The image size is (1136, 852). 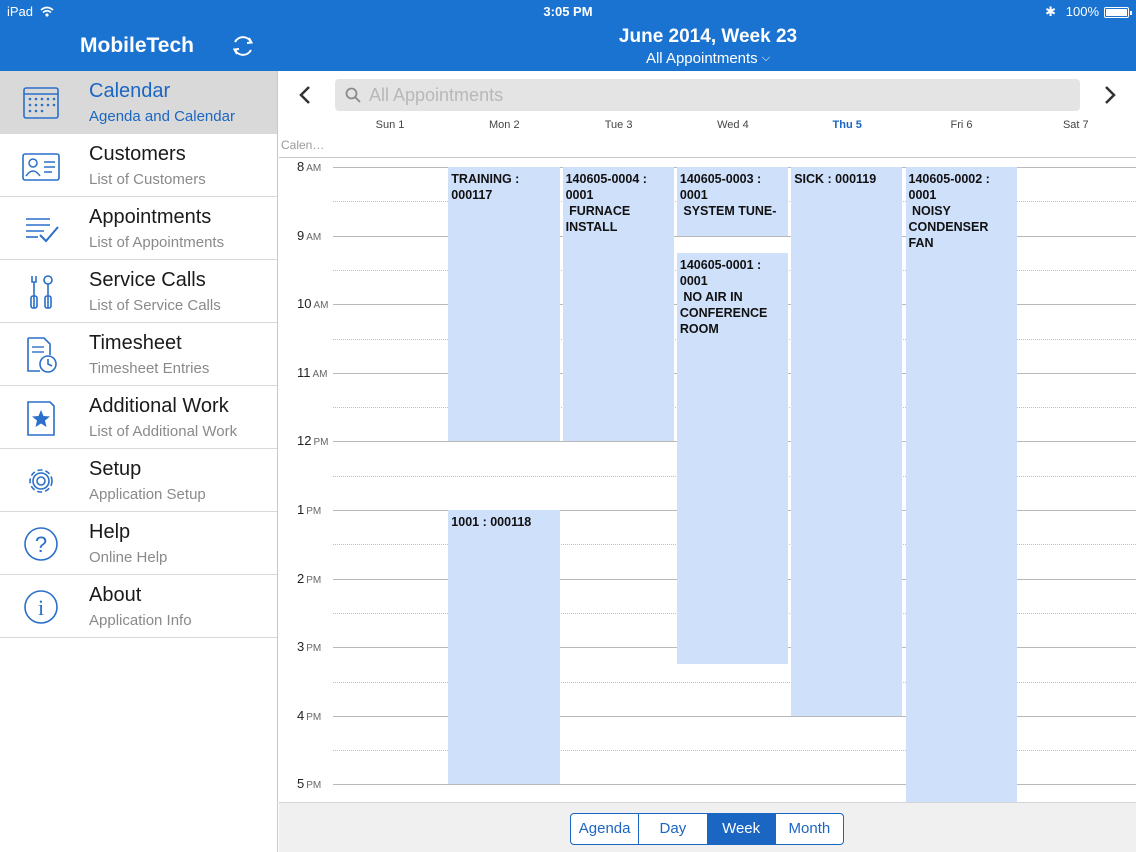 What do you see at coordinates (1076, 125) in the screenshot?
I see `day-header-sat: Sat 7` at bounding box center [1076, 125].